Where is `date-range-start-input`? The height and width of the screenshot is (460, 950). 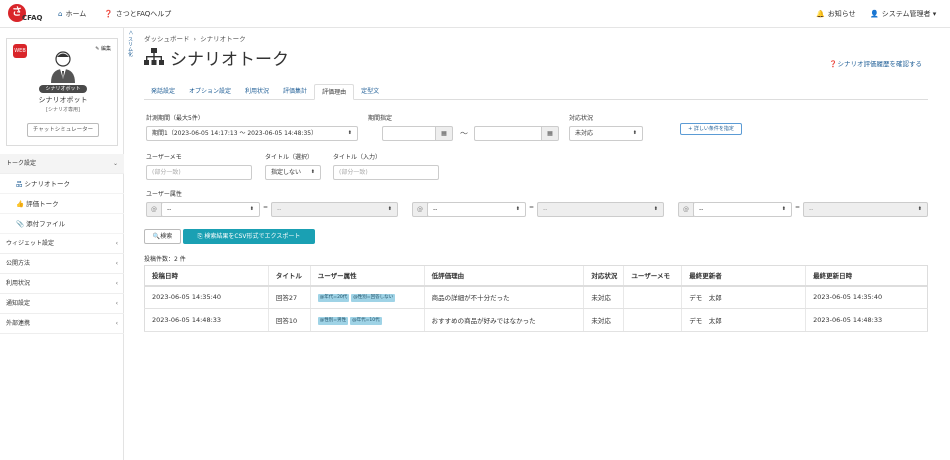 date-range-start-input is located at coordinates (410, 133).